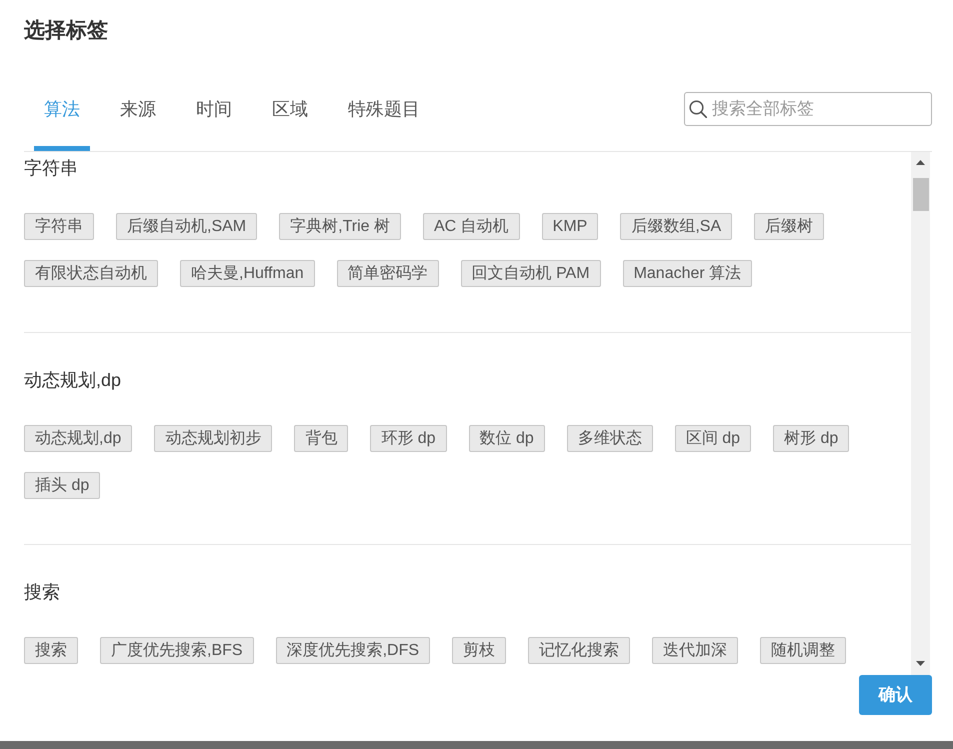 This screenshot has width=953, height=749. I want to click on tag-chip: 记忆化搜索, so click(579, 650).